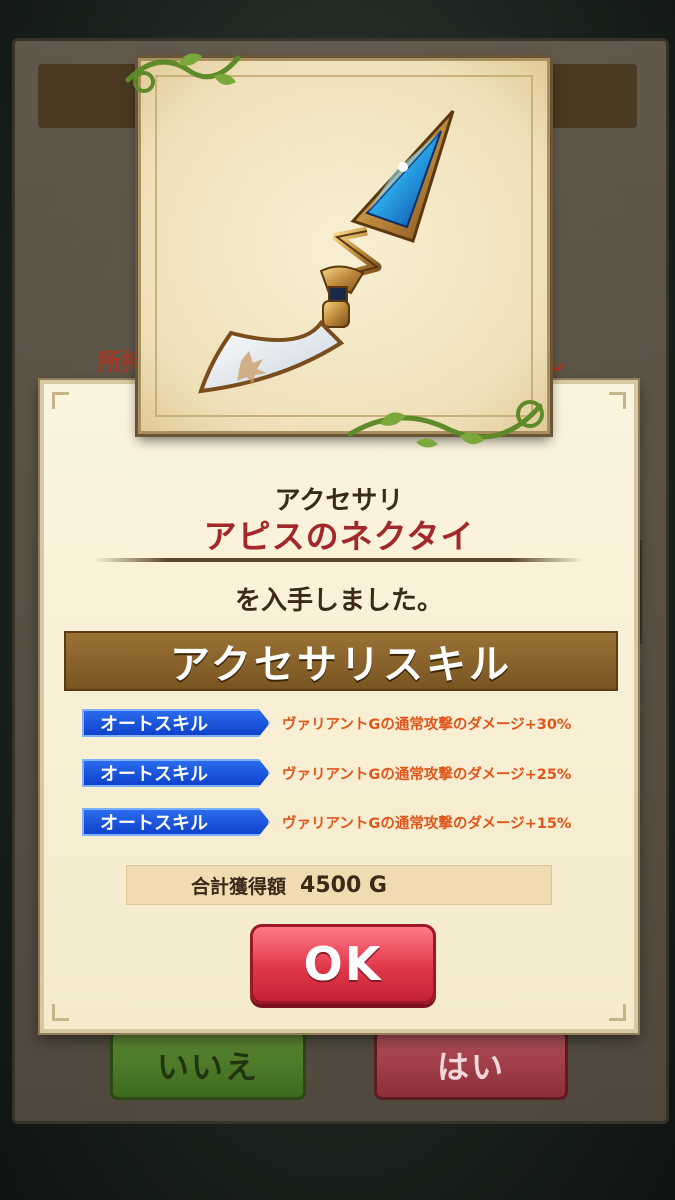 Image resolution: width=675 pixels, height=1200 pixels. What do you see at coordinates (343, 964) in the screenshot?
I see `ok-button: OK` at bounding box center [343, 964].